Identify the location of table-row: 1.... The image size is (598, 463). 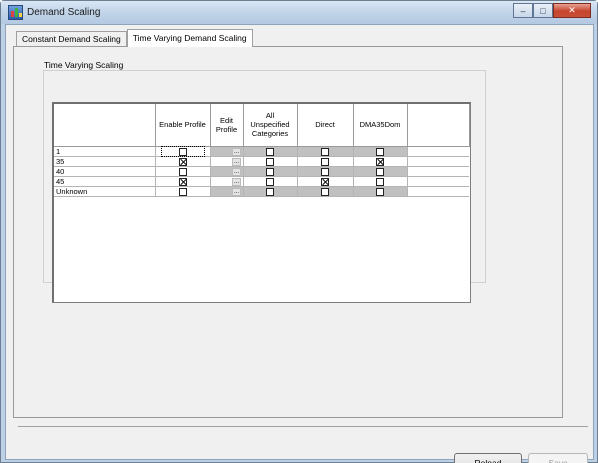
(261, 151).